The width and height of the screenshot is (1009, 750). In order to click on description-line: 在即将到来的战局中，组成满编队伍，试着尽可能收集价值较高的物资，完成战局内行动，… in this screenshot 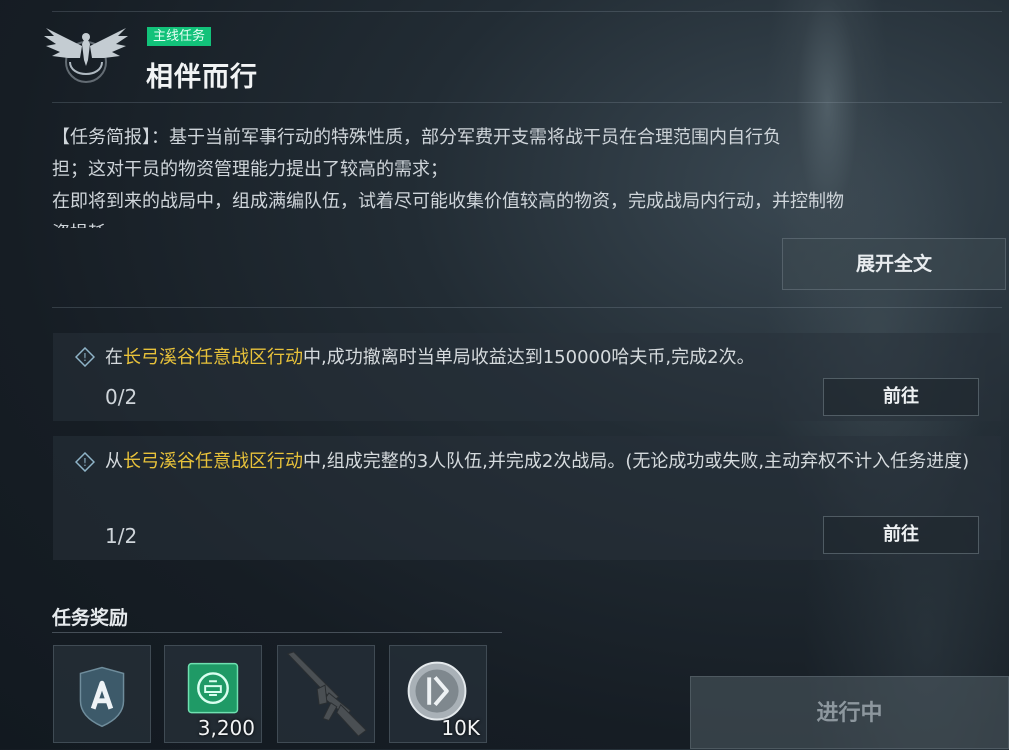, I will do `click(448, 201)`.